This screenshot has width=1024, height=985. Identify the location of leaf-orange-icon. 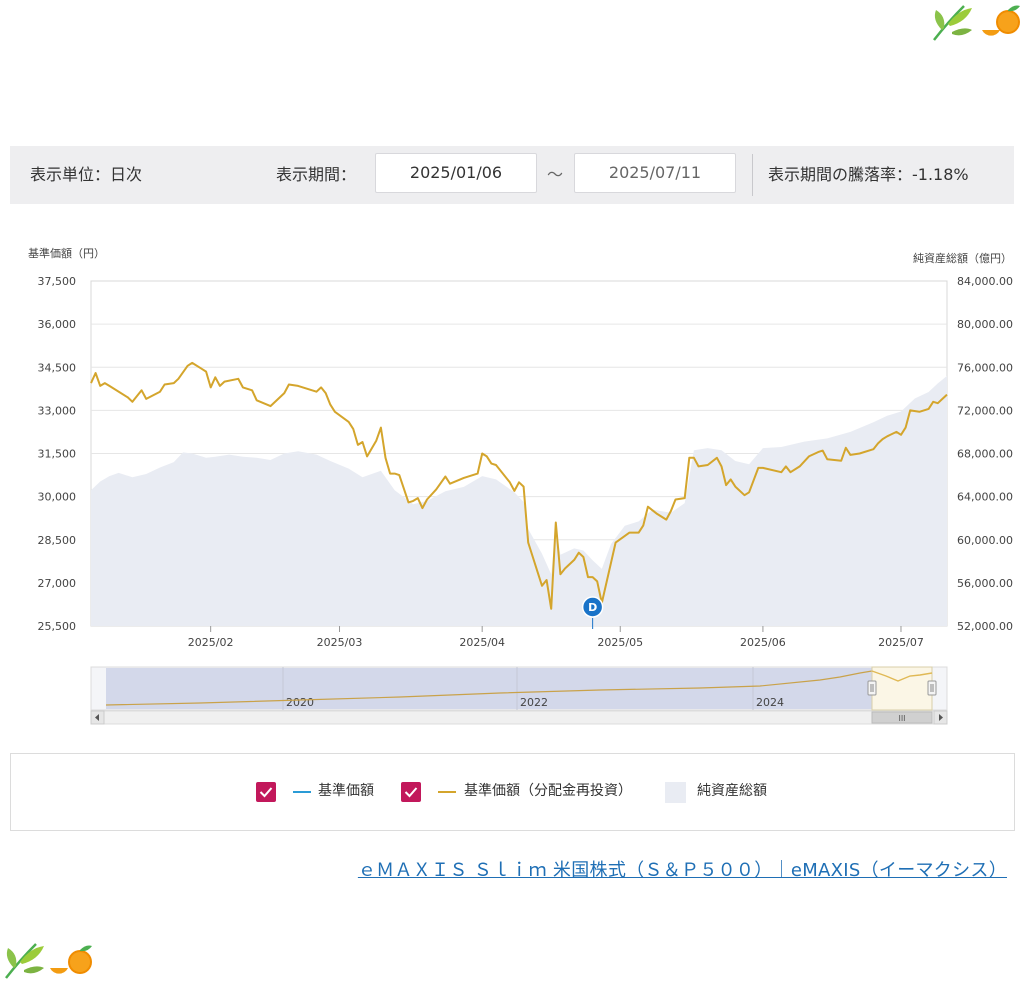
(48, 961).